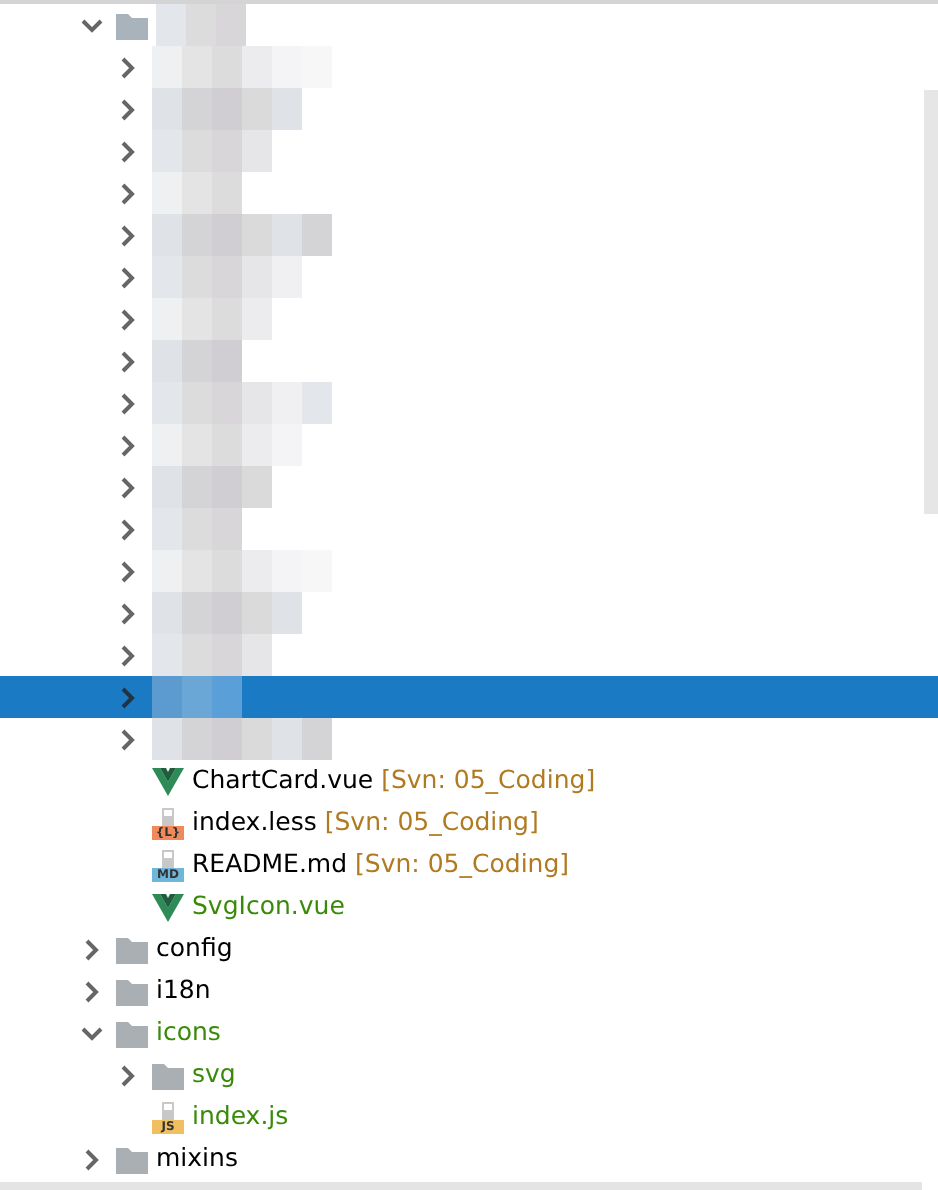 This screenshot has width=938, height=1190. I want to click on tree-row: config, so click(462, 949).